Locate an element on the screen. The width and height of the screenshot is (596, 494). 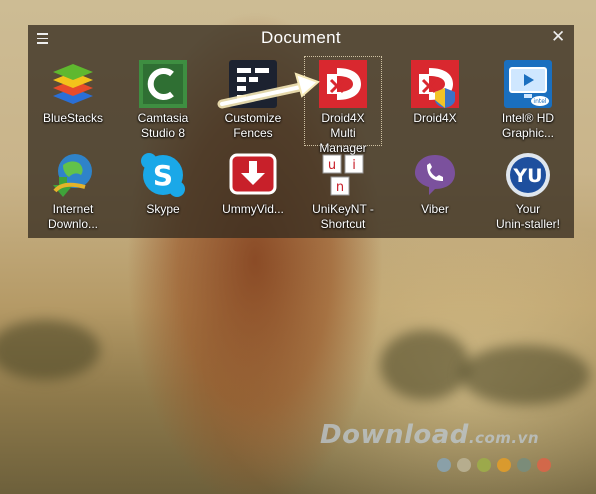
close-icon: ✕ is located at coordinates (558, 37).